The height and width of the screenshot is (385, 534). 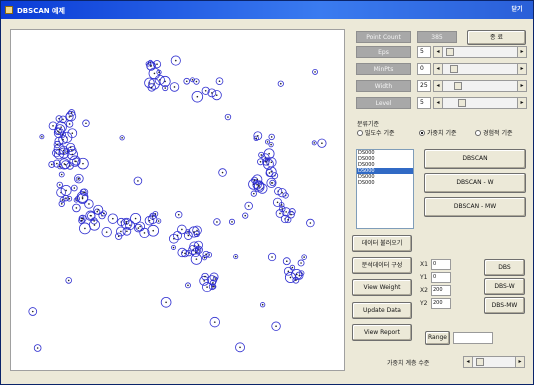 I want to click on load-data-button: 데이터 불러오기, so click(x=382, y=243).